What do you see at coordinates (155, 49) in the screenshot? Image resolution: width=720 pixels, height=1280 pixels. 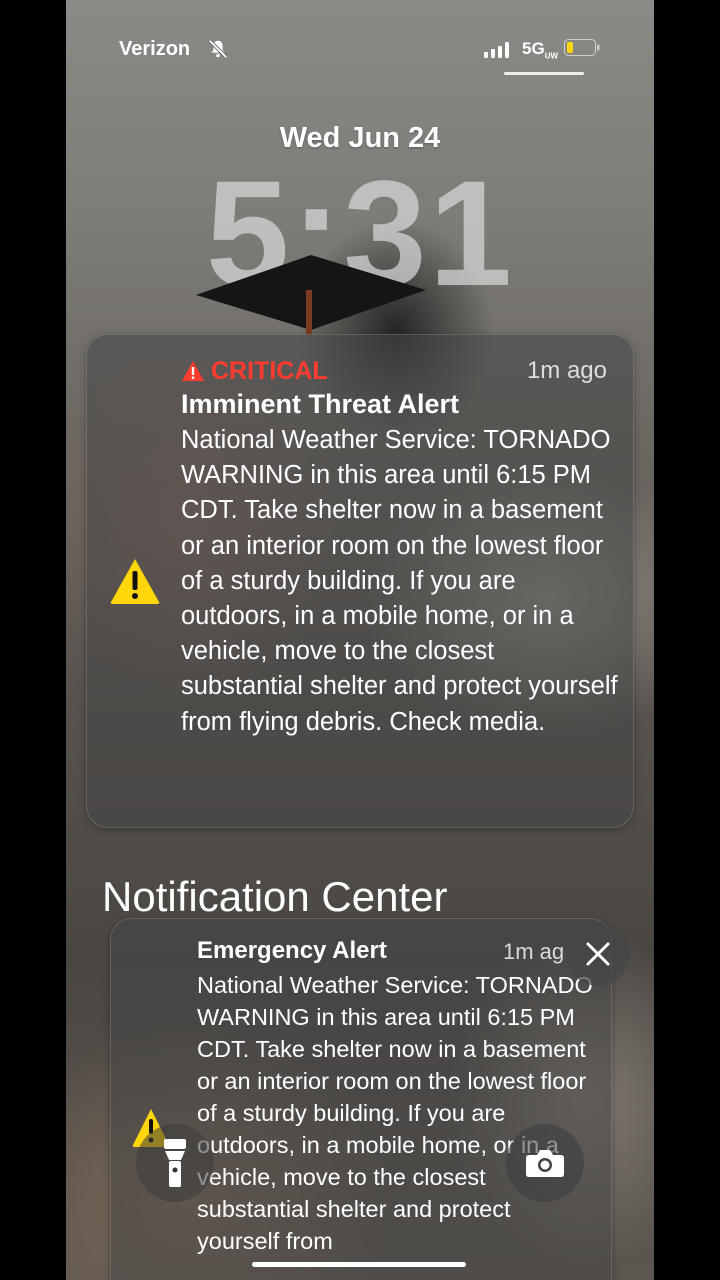 I see `carrier-label: Verizon` at bounding box center [155, 49].